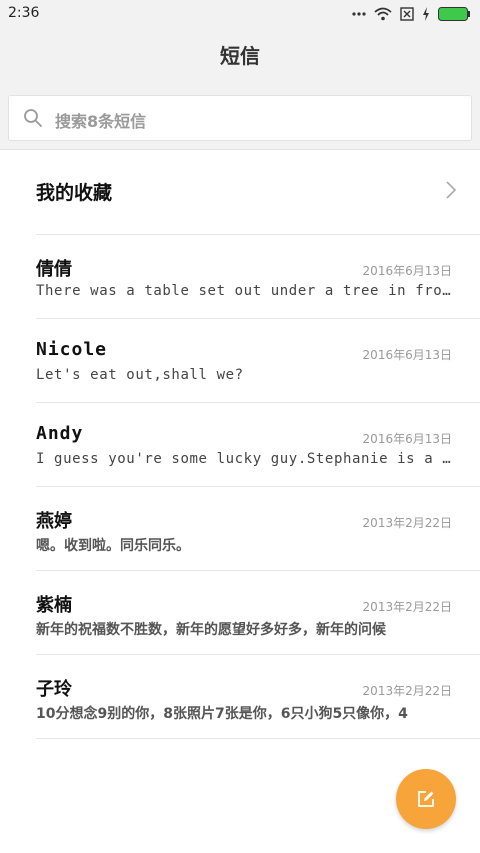 The width and height of the screenshot is (480, 853). Describe the element at coordinates (101, 121) in the screenshot. I see `search-placeholder: 搜索8条短信` at that location.